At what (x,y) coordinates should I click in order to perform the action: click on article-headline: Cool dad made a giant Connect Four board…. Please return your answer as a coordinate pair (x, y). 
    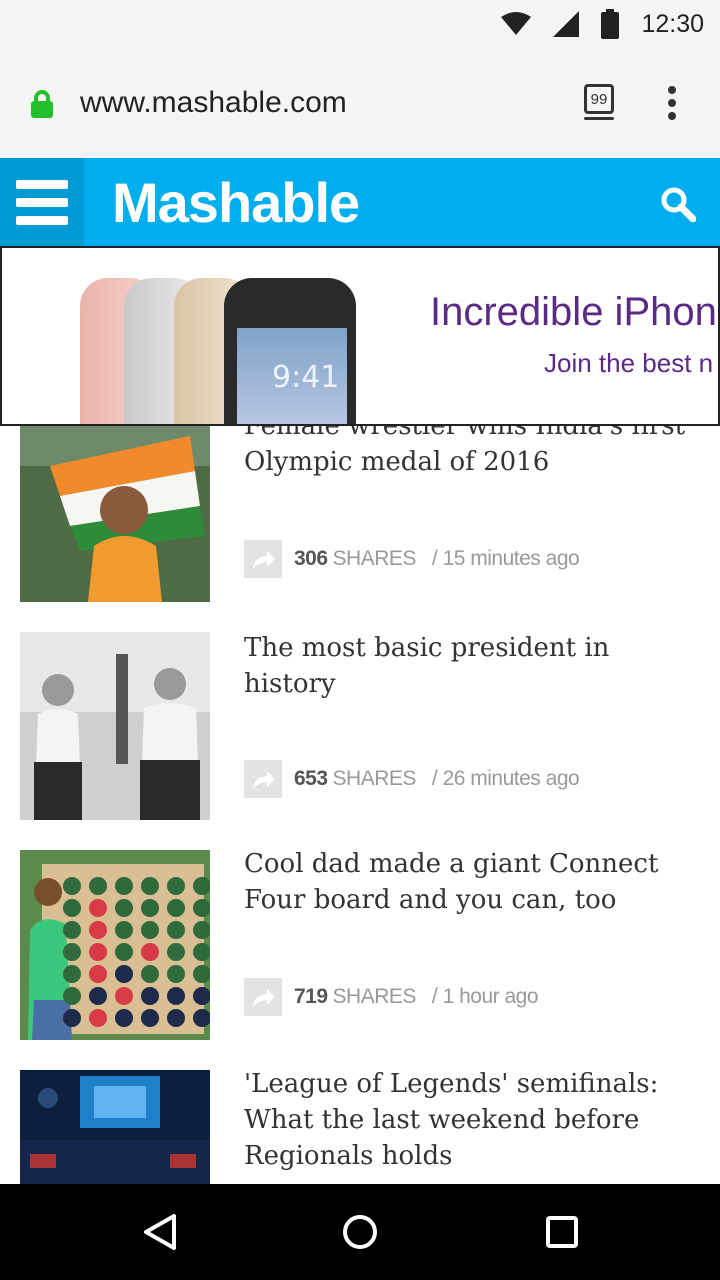
    Looking at the image, I should click on (474, 882).